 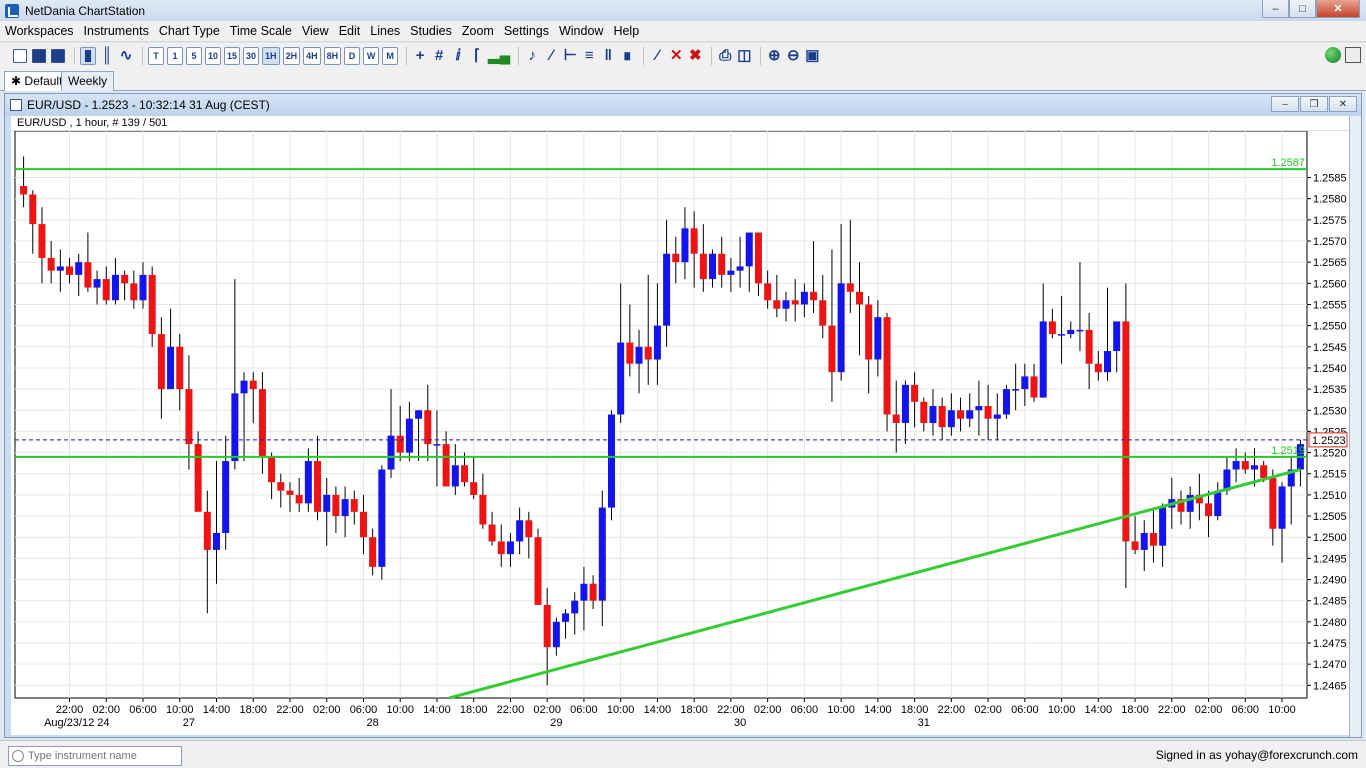 I want to click on y-tick-label: 1.2570, so click(x=1330, y=242).